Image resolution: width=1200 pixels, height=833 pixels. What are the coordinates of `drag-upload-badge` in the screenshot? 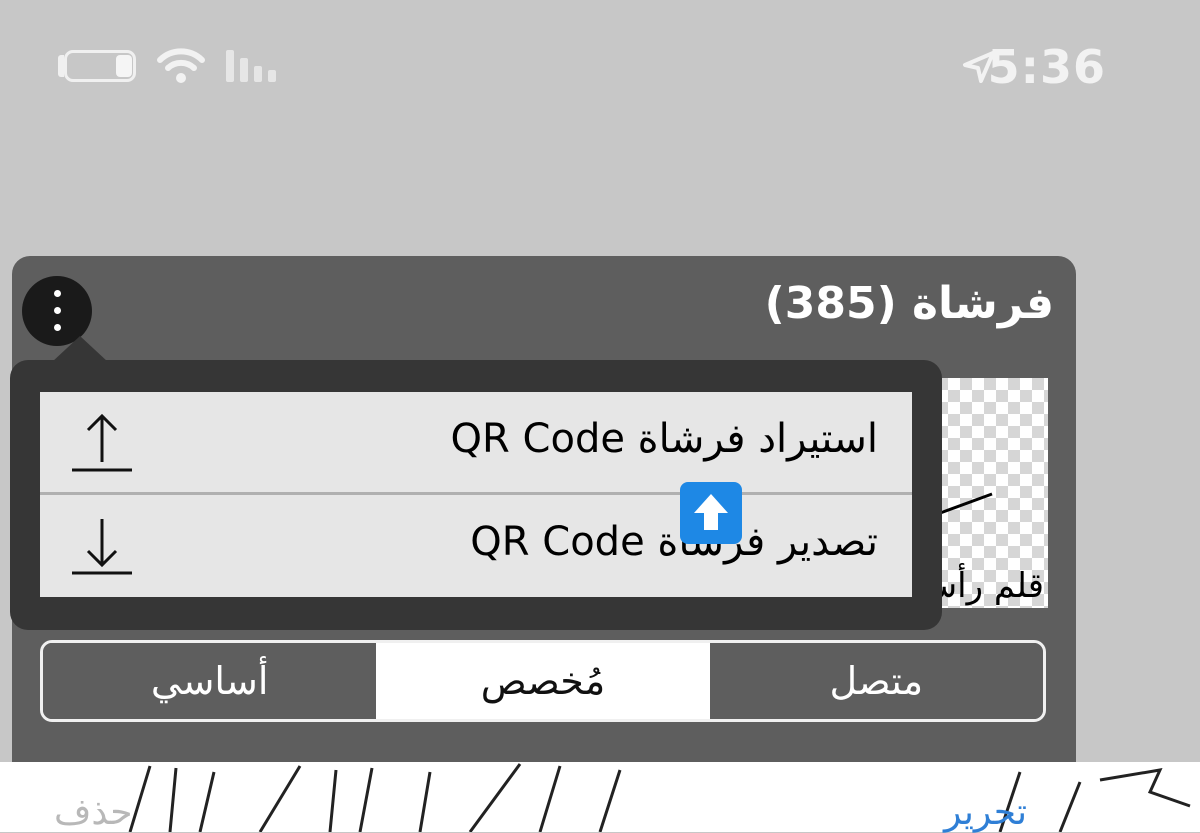 It's located at (711, 513).